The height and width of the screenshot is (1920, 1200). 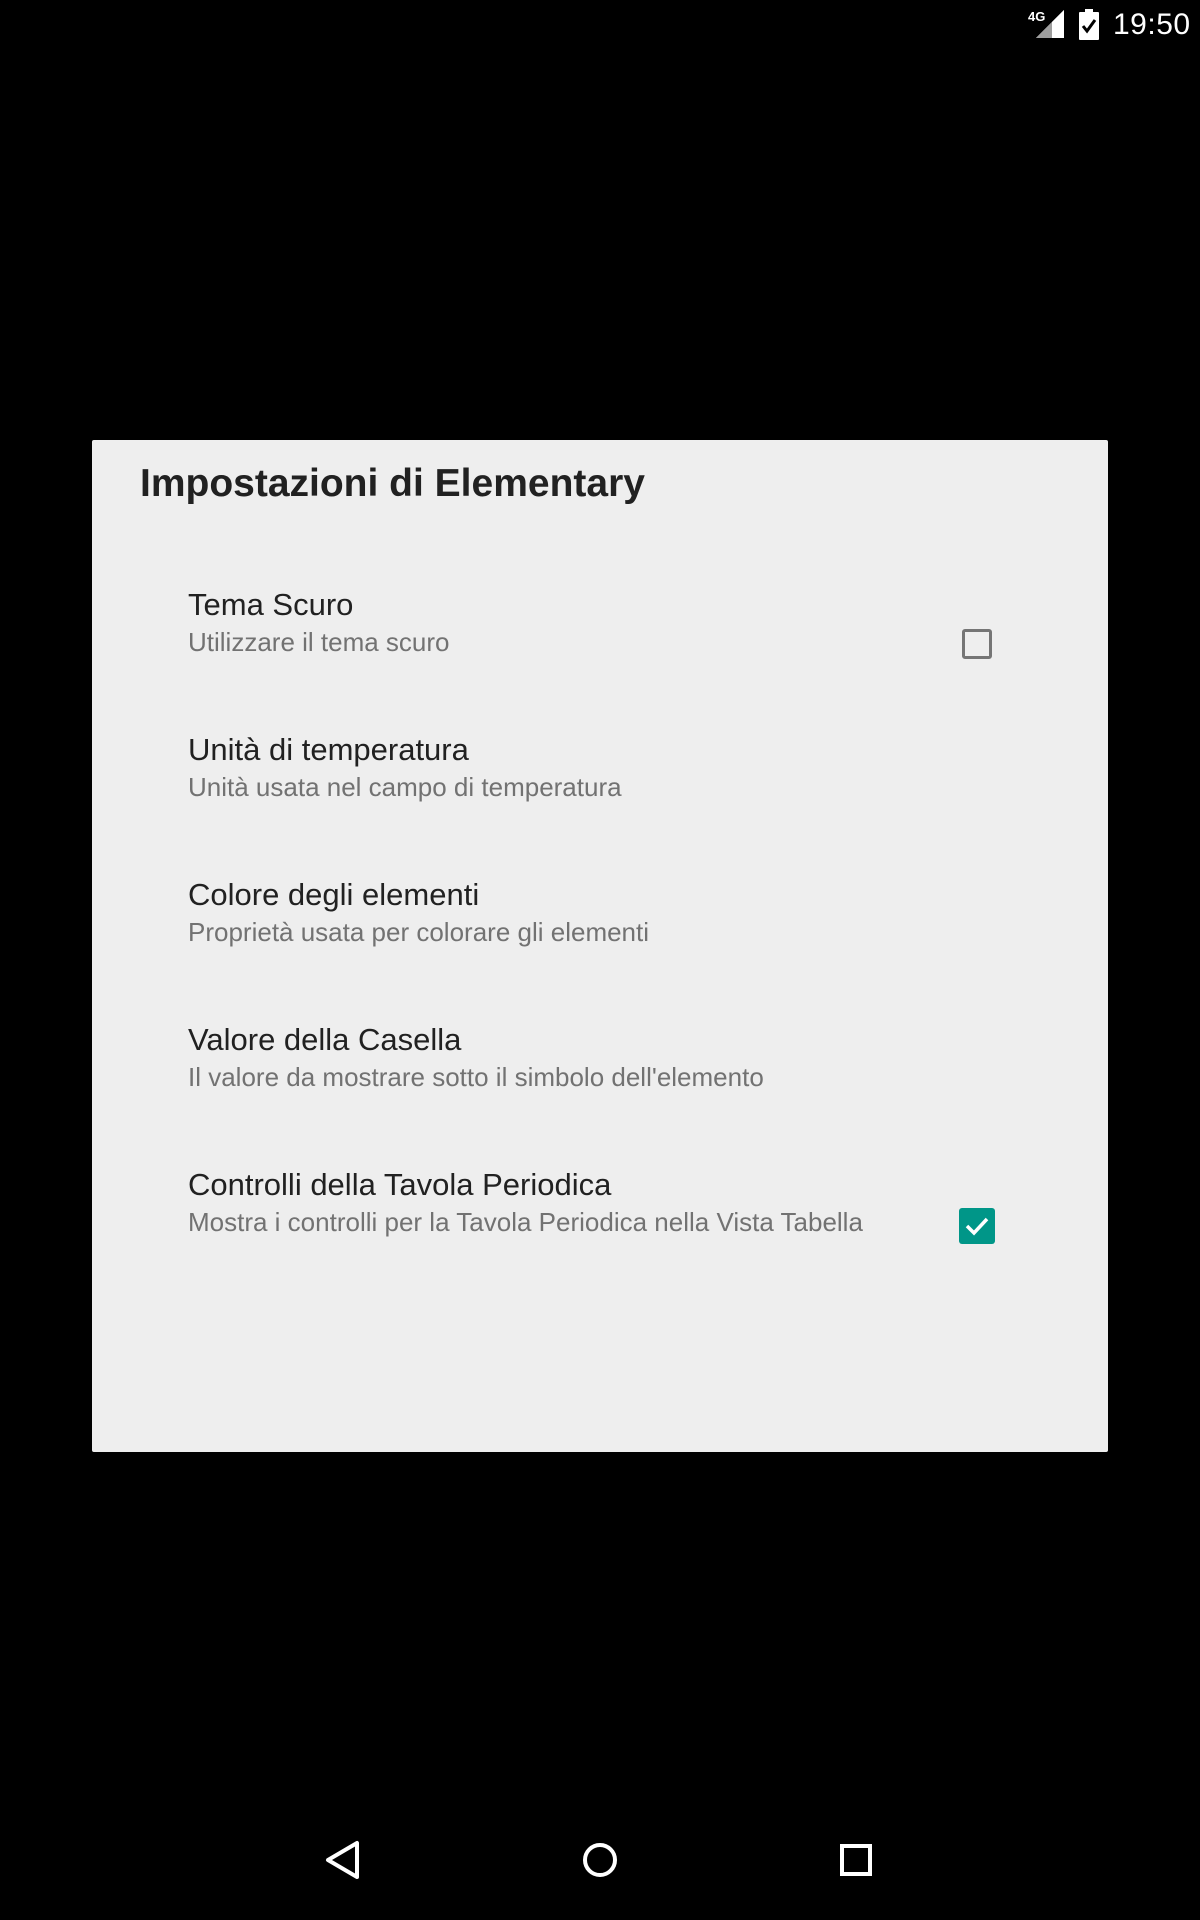 I want to click on pref-title: Controlli della Tavola Periodica, so click(x=400, y=1184).